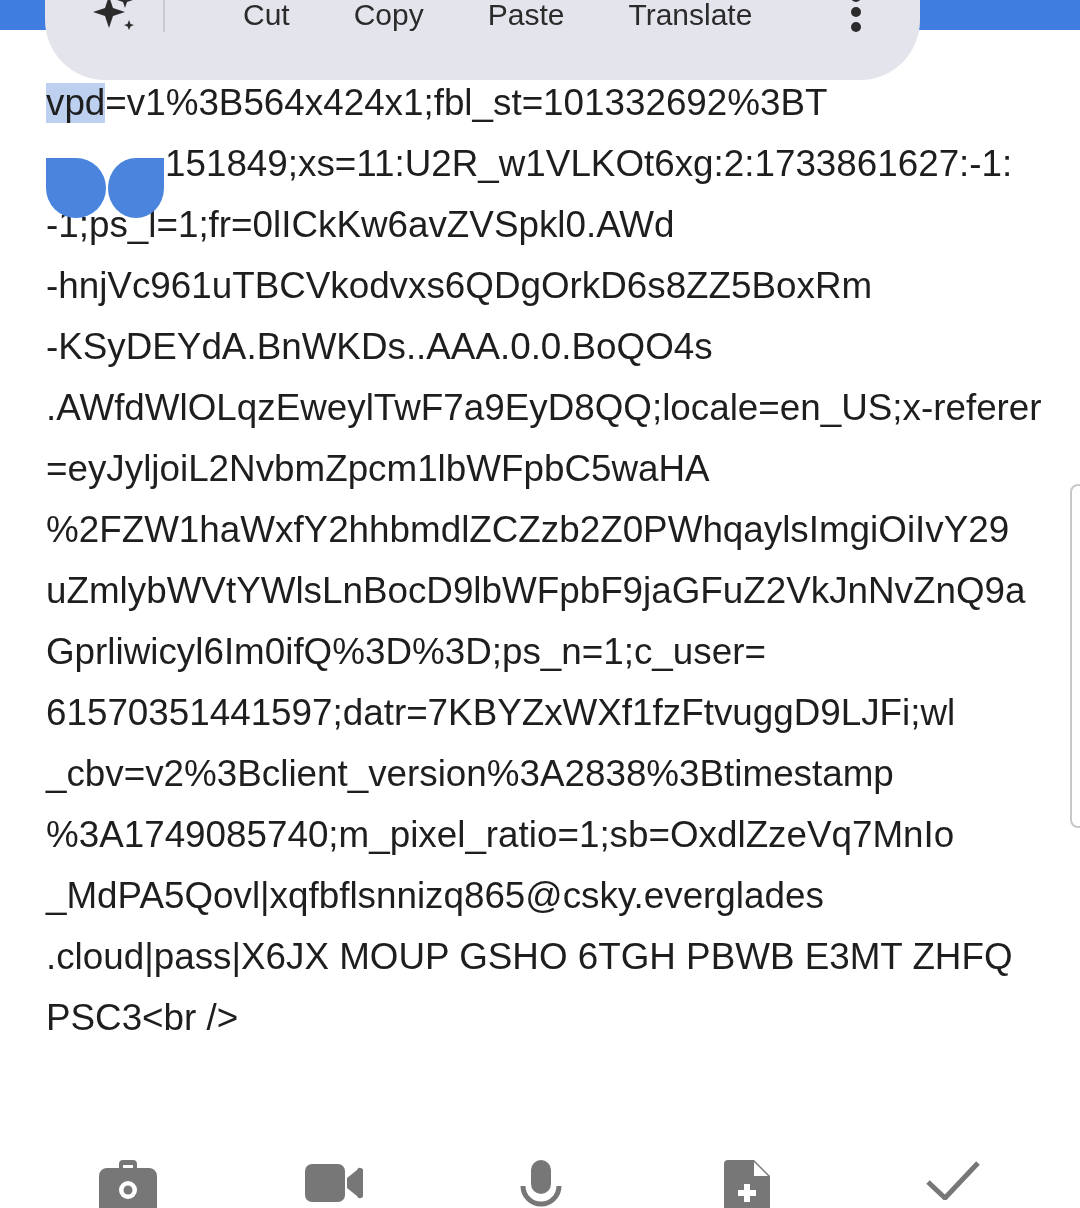 The width and height of the screenshot is (1080, 1208). I want to click on text-line: -KSyDEYdA.BnWKDs..AAA.0.0.BoQO4s, so click(379, 347).